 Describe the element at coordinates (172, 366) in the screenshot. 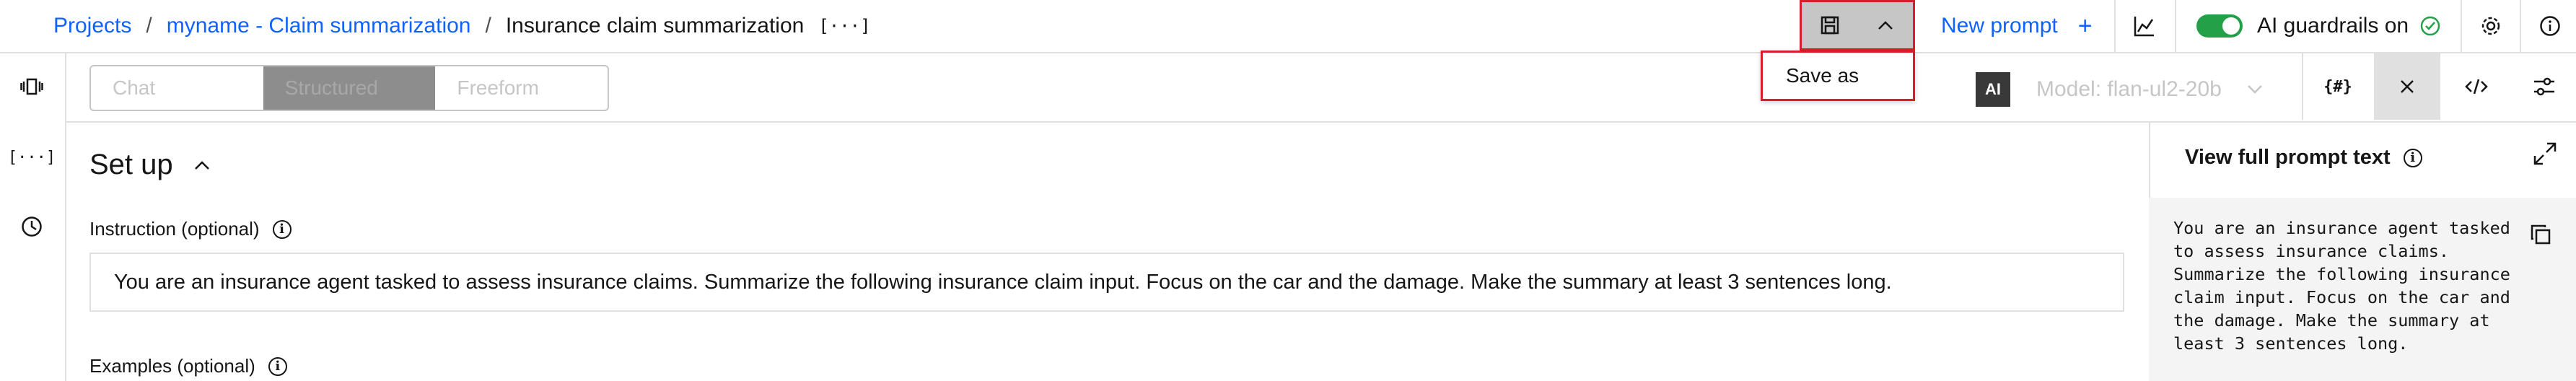

I see `examples-label: Examples (optional)` at that location.